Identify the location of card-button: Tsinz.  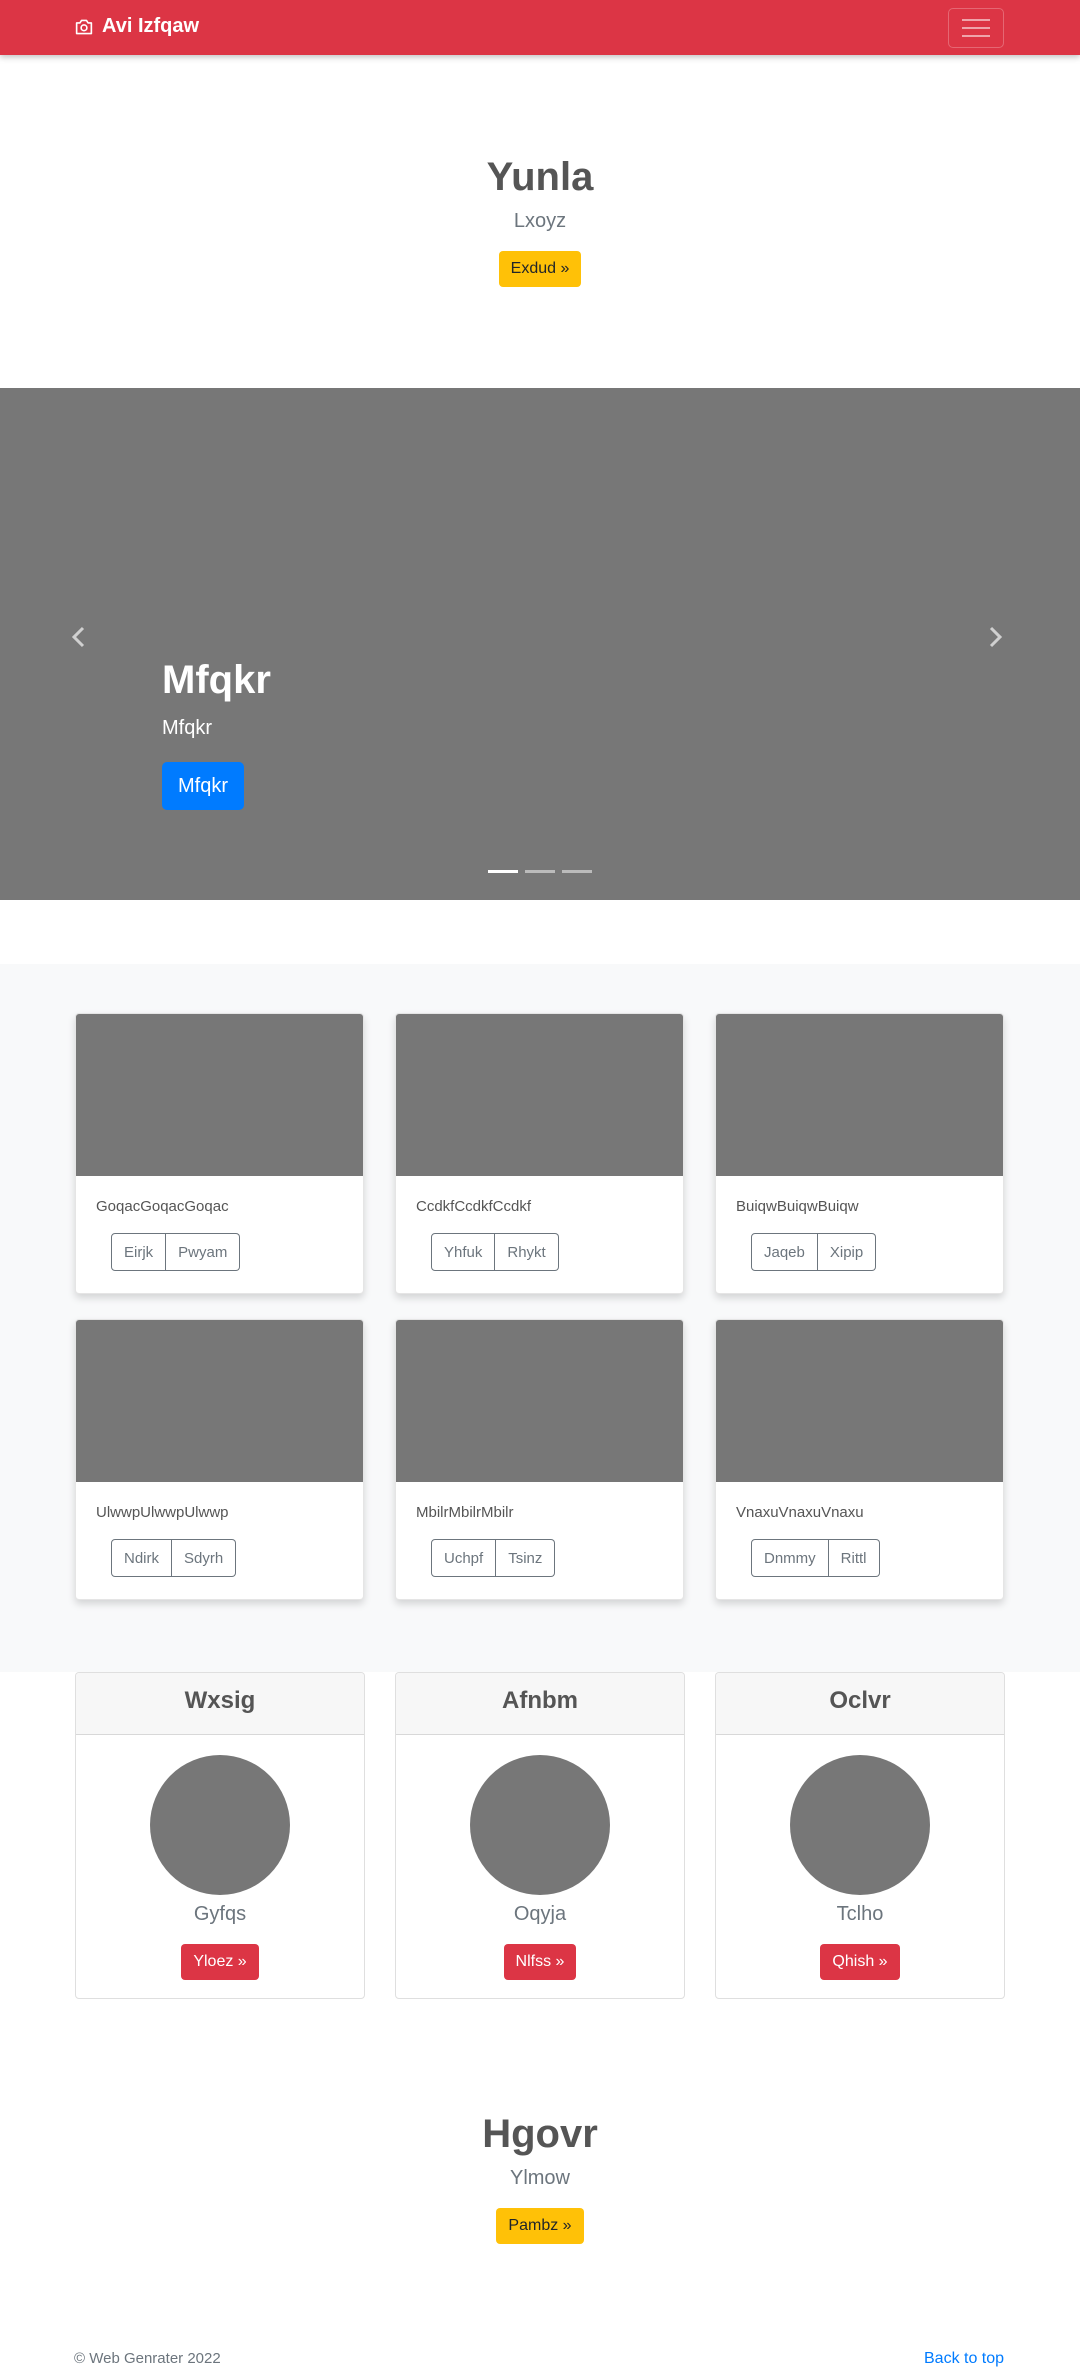
(526, 1558).